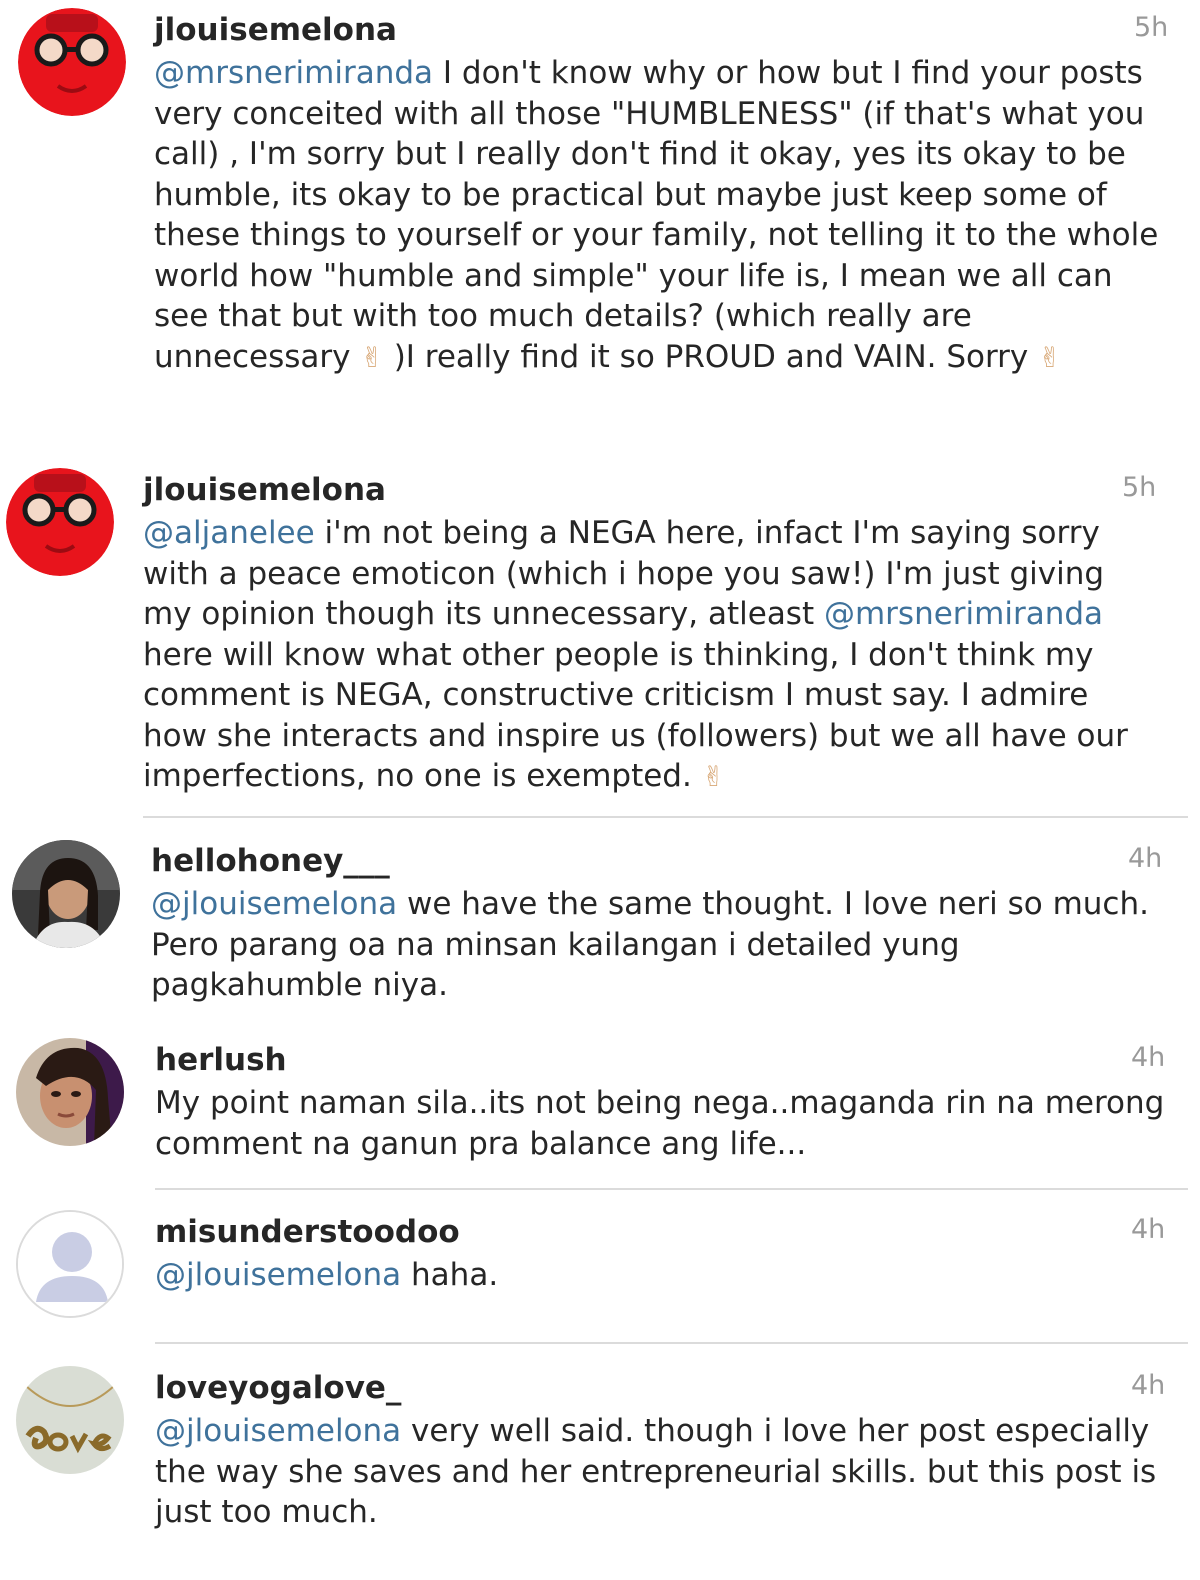 The image size is (1200, 1580). I want to click on comment-username: misunderstoodoo, so click(660, 1232).